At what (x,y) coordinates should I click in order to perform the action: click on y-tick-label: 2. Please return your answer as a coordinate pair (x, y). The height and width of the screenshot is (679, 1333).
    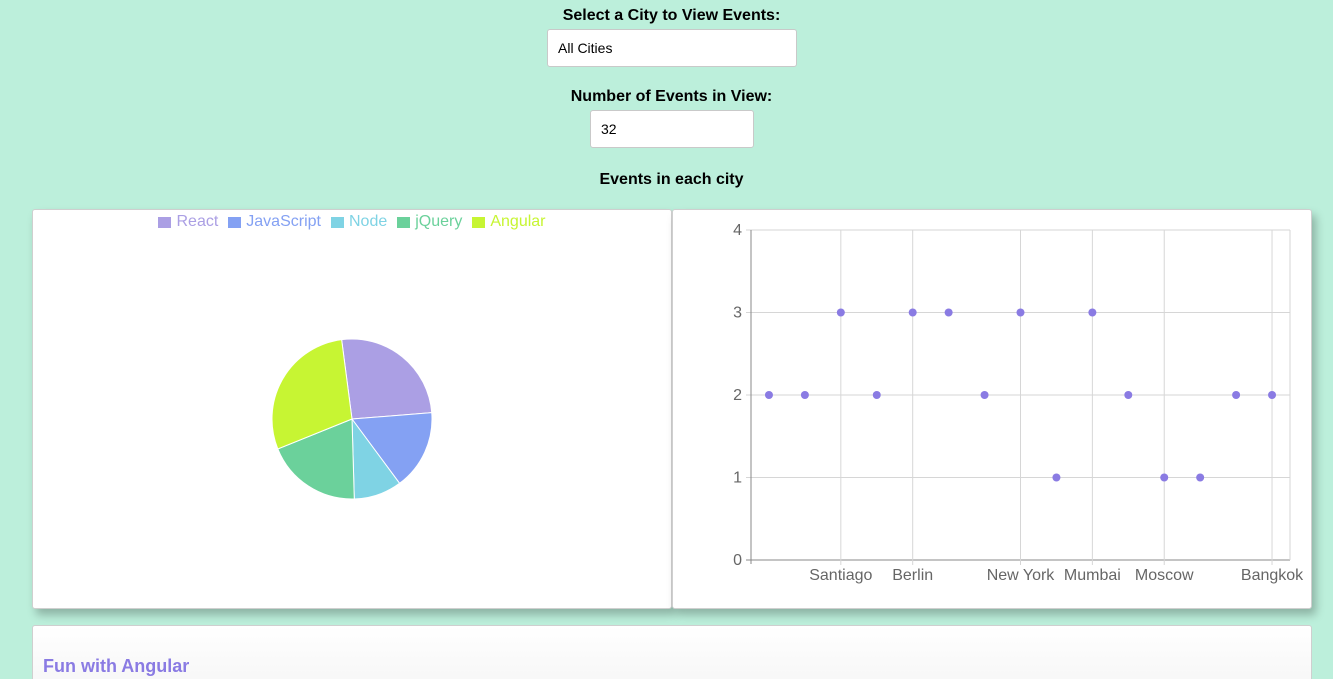
    Looking at the image, I should click on (737, 395).